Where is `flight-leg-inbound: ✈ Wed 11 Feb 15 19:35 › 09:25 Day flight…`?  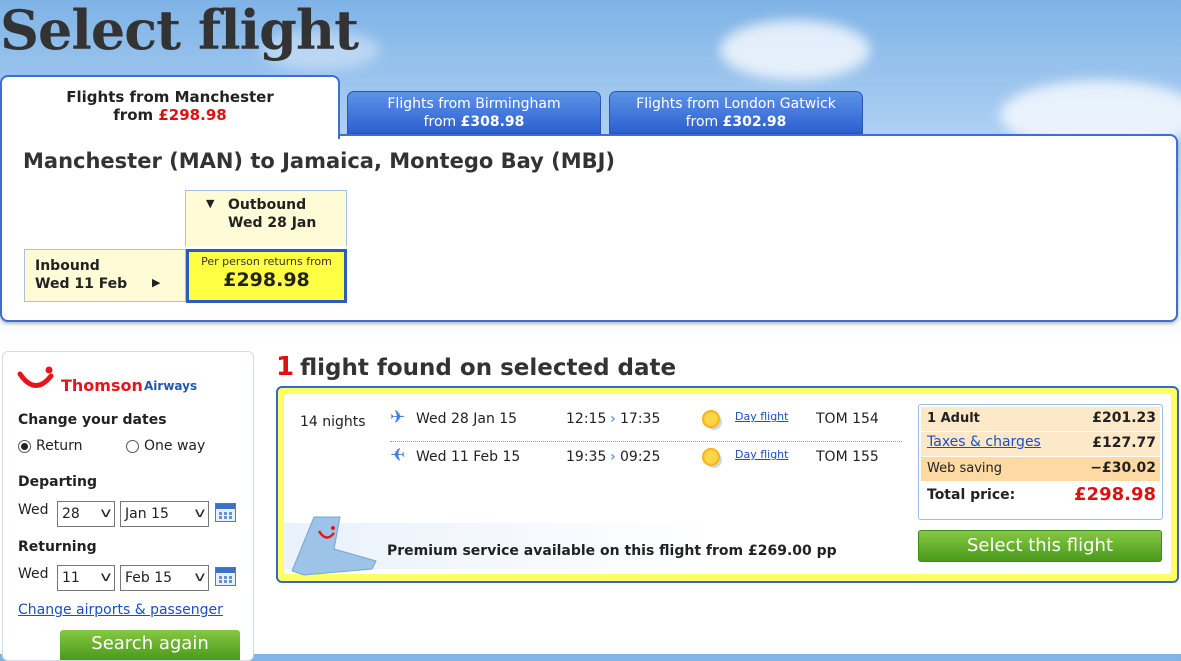
flight-leg-inbound: ✈ Wed 11 Feb 15 19:35 › 09:25 Day flight… is located at coordinates (650, 457).